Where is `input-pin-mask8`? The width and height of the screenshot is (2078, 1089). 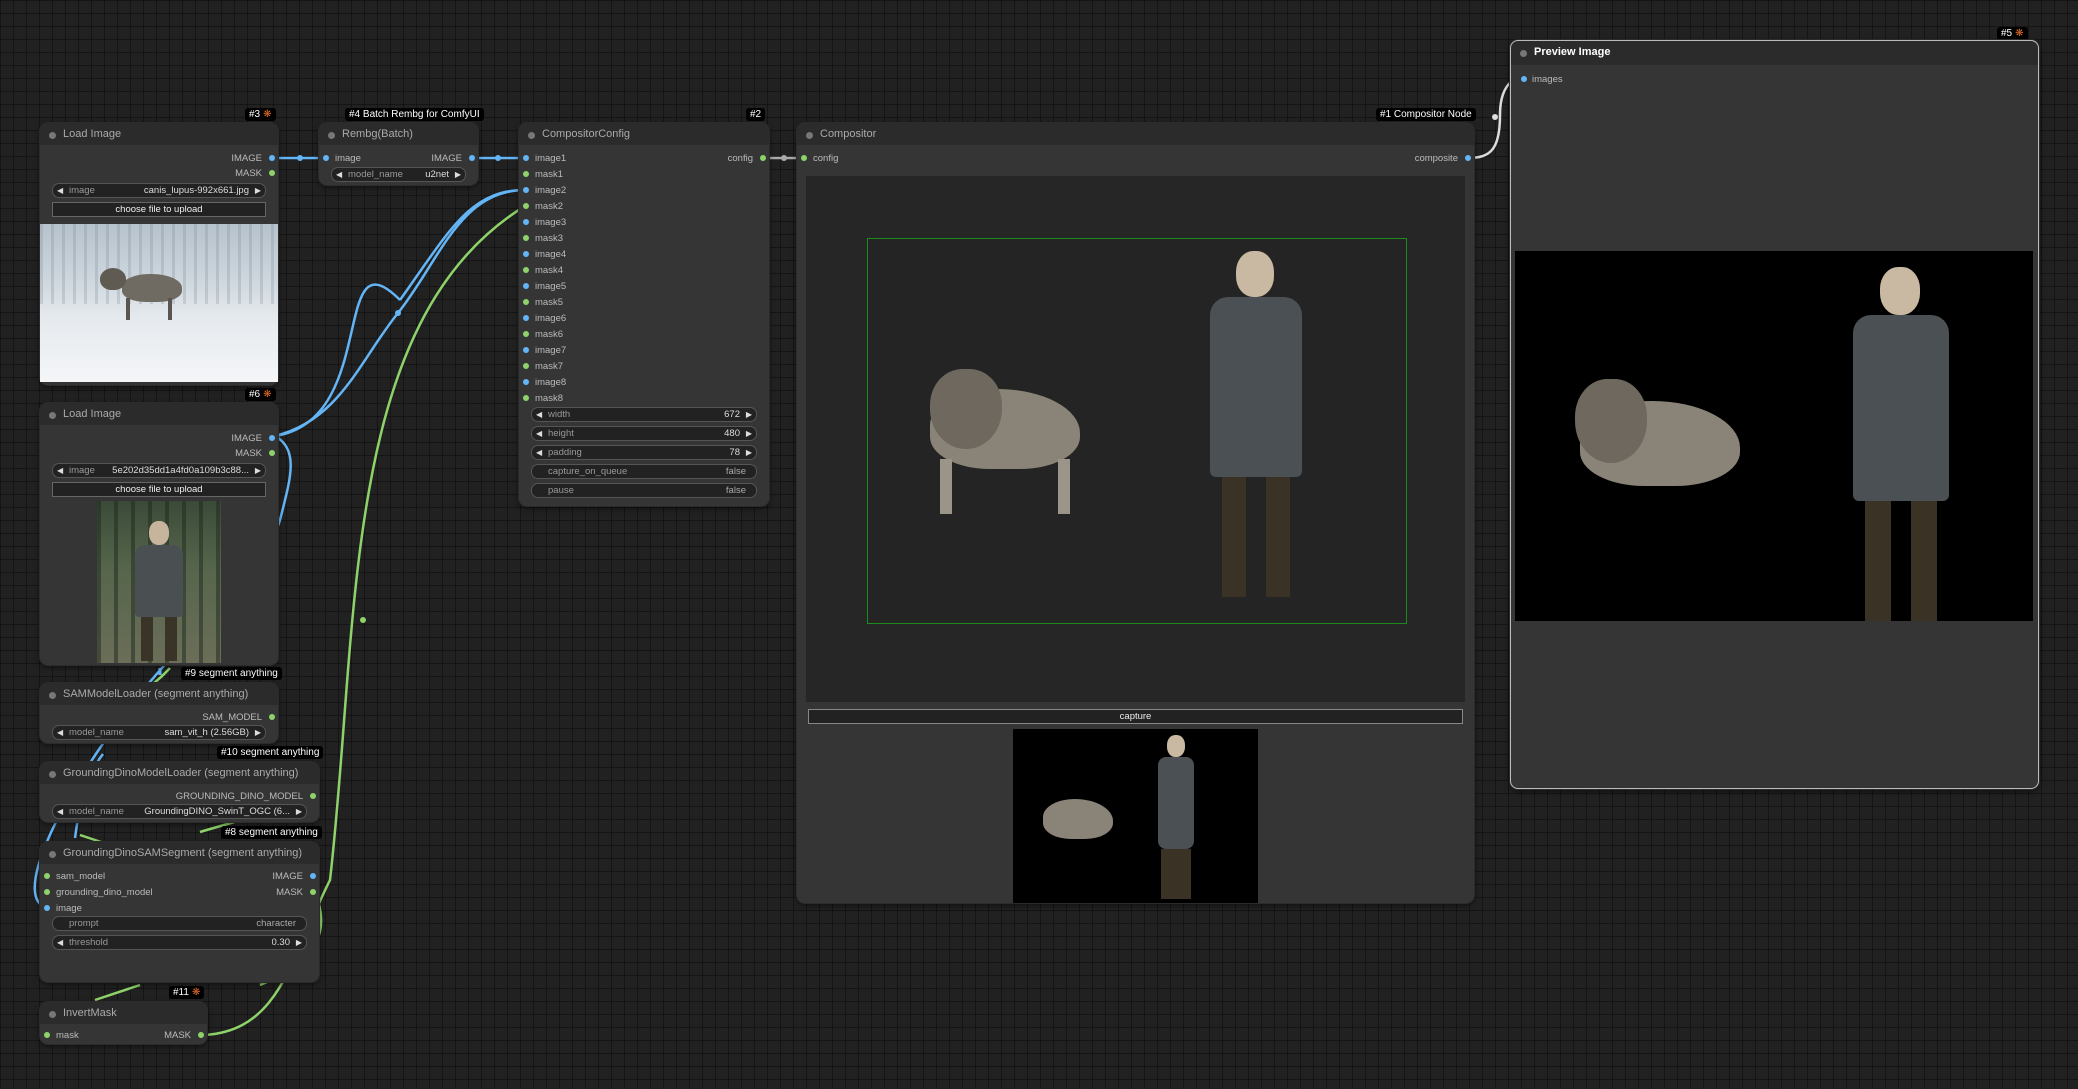
input-pin-mask8 is located at coordinates (526, 398).